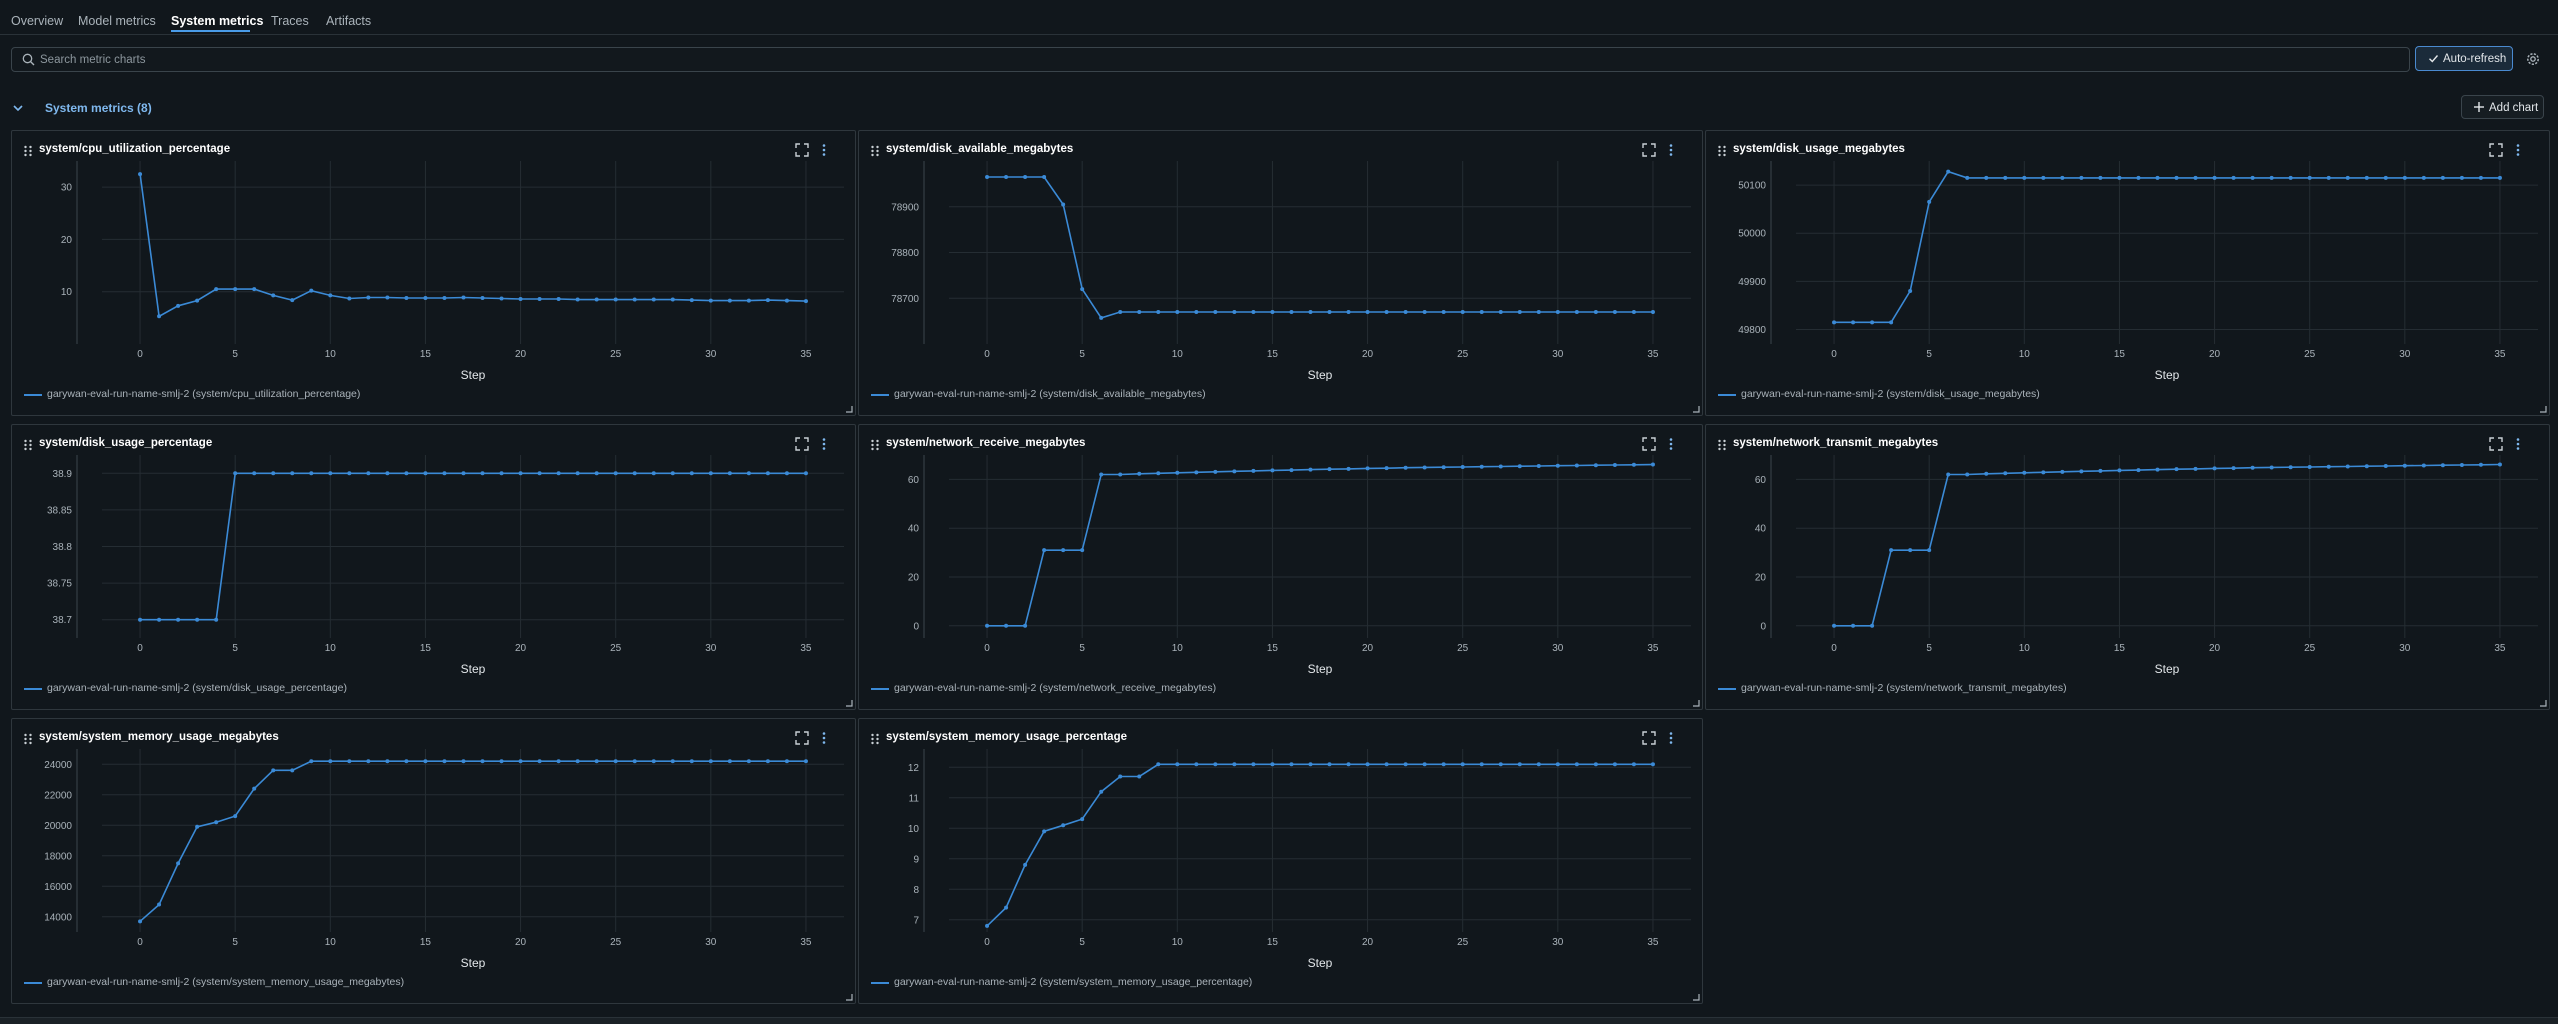 The height and width of the screenshot is (1024, 2558). Describe the element at coordinates (37, 21) in the screenshot. I see `tab-overview: Overview` at that location.